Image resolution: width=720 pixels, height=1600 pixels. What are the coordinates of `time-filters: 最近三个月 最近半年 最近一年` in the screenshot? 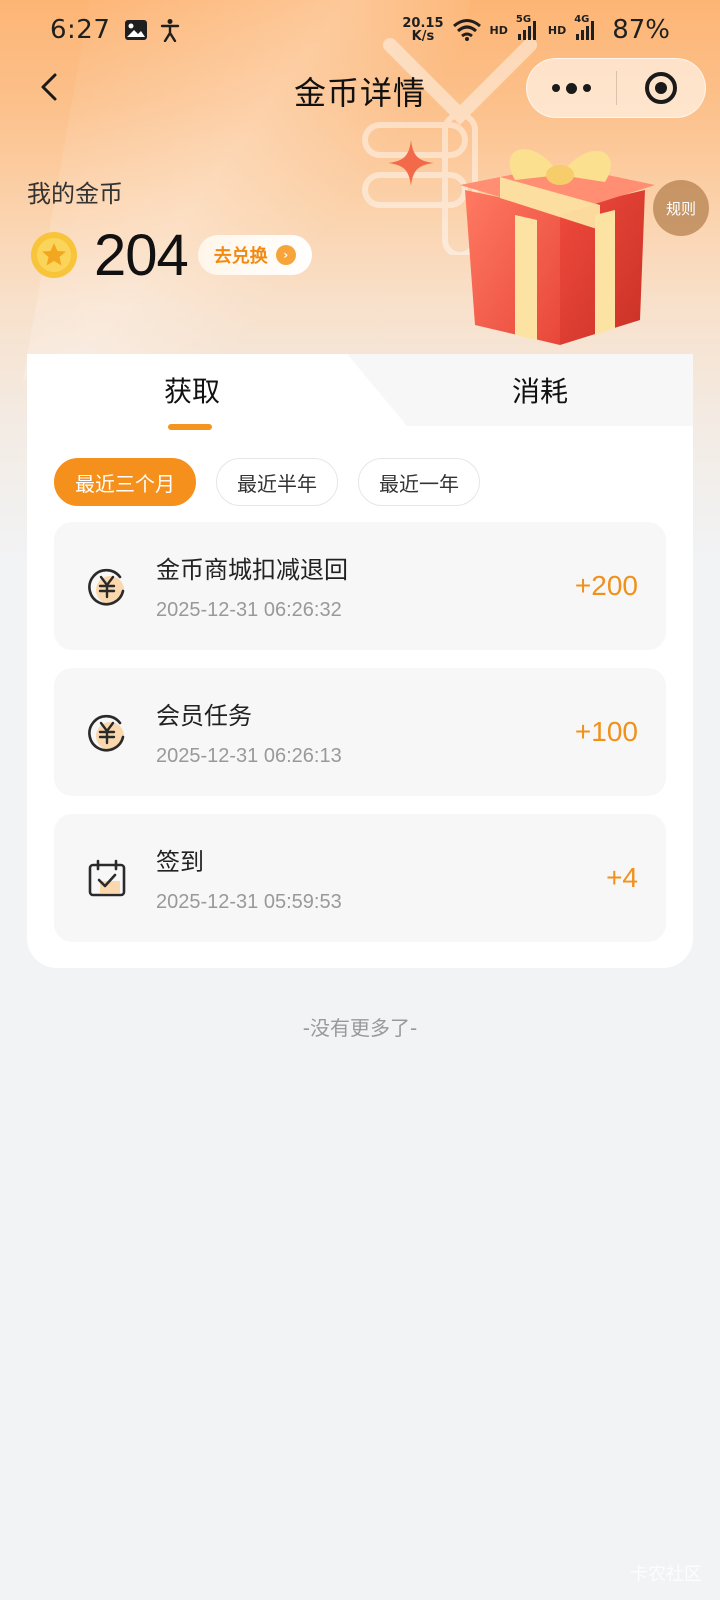 It's located at (267, 482).